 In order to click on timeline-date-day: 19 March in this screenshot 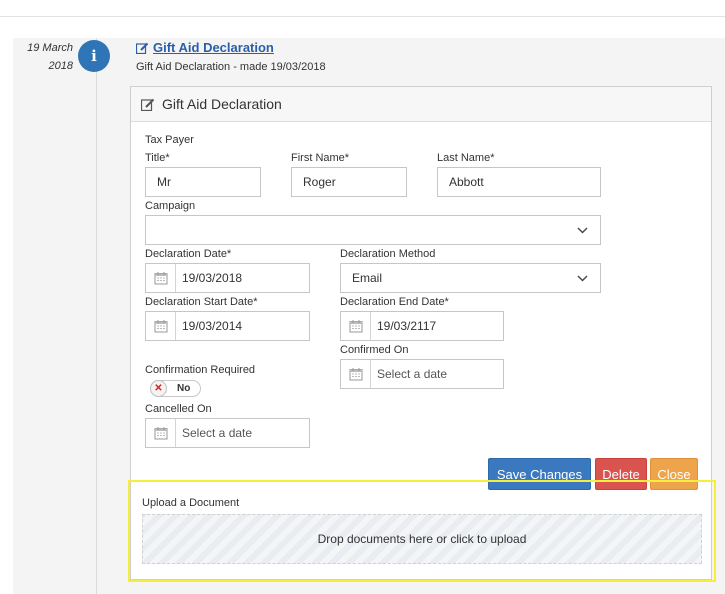, I will do `click(50, 48)`.